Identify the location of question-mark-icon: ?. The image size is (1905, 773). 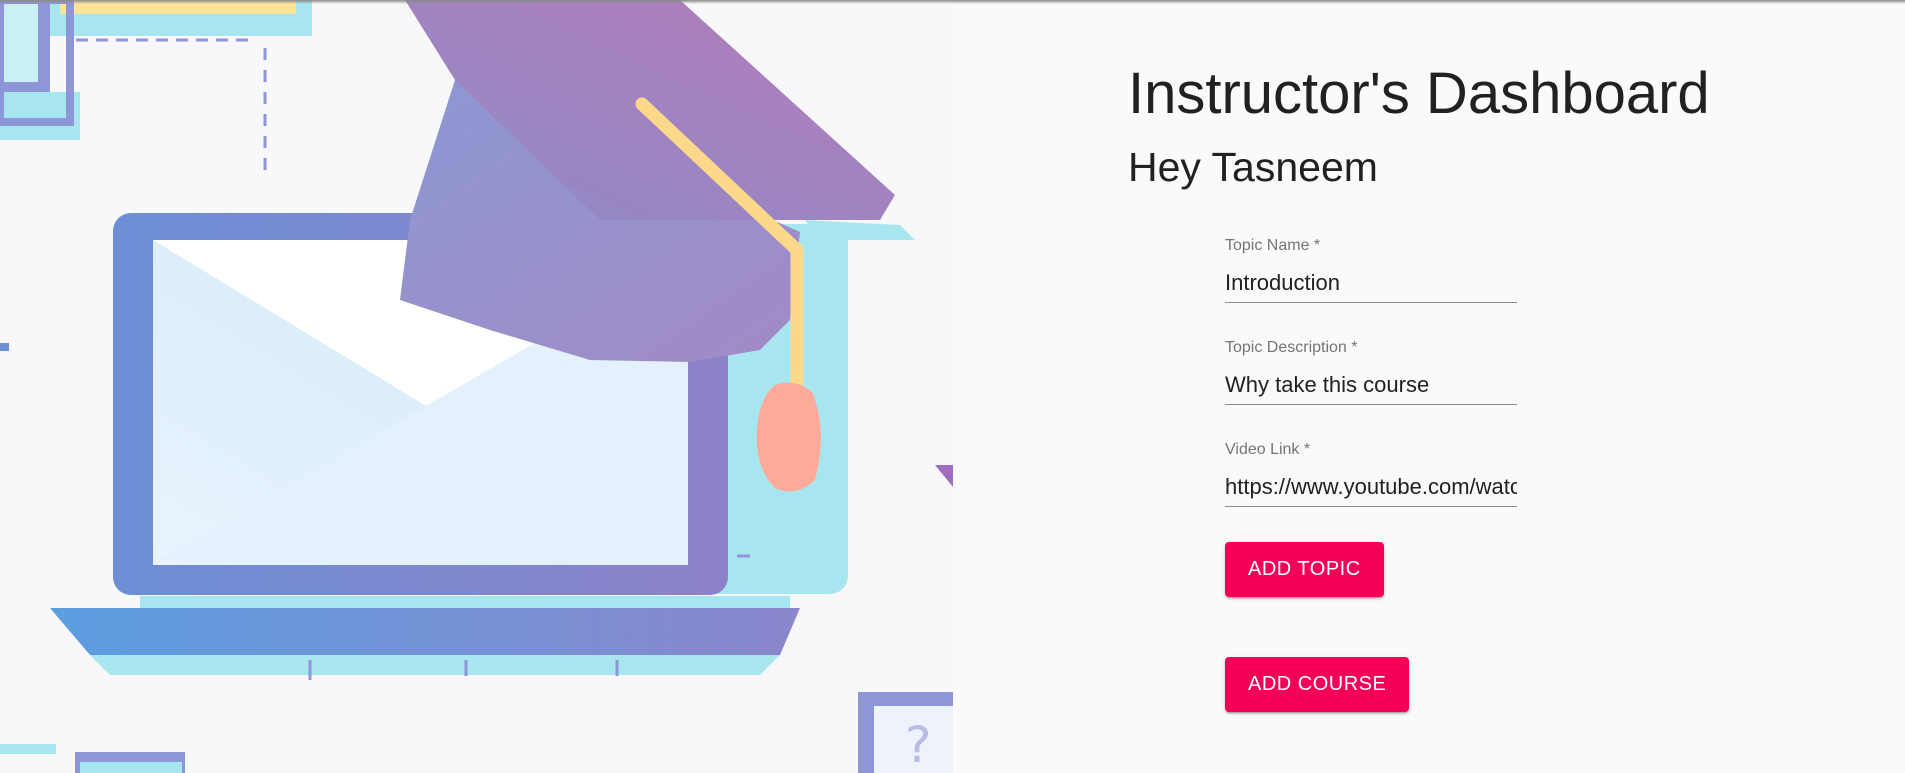
(905, 732).